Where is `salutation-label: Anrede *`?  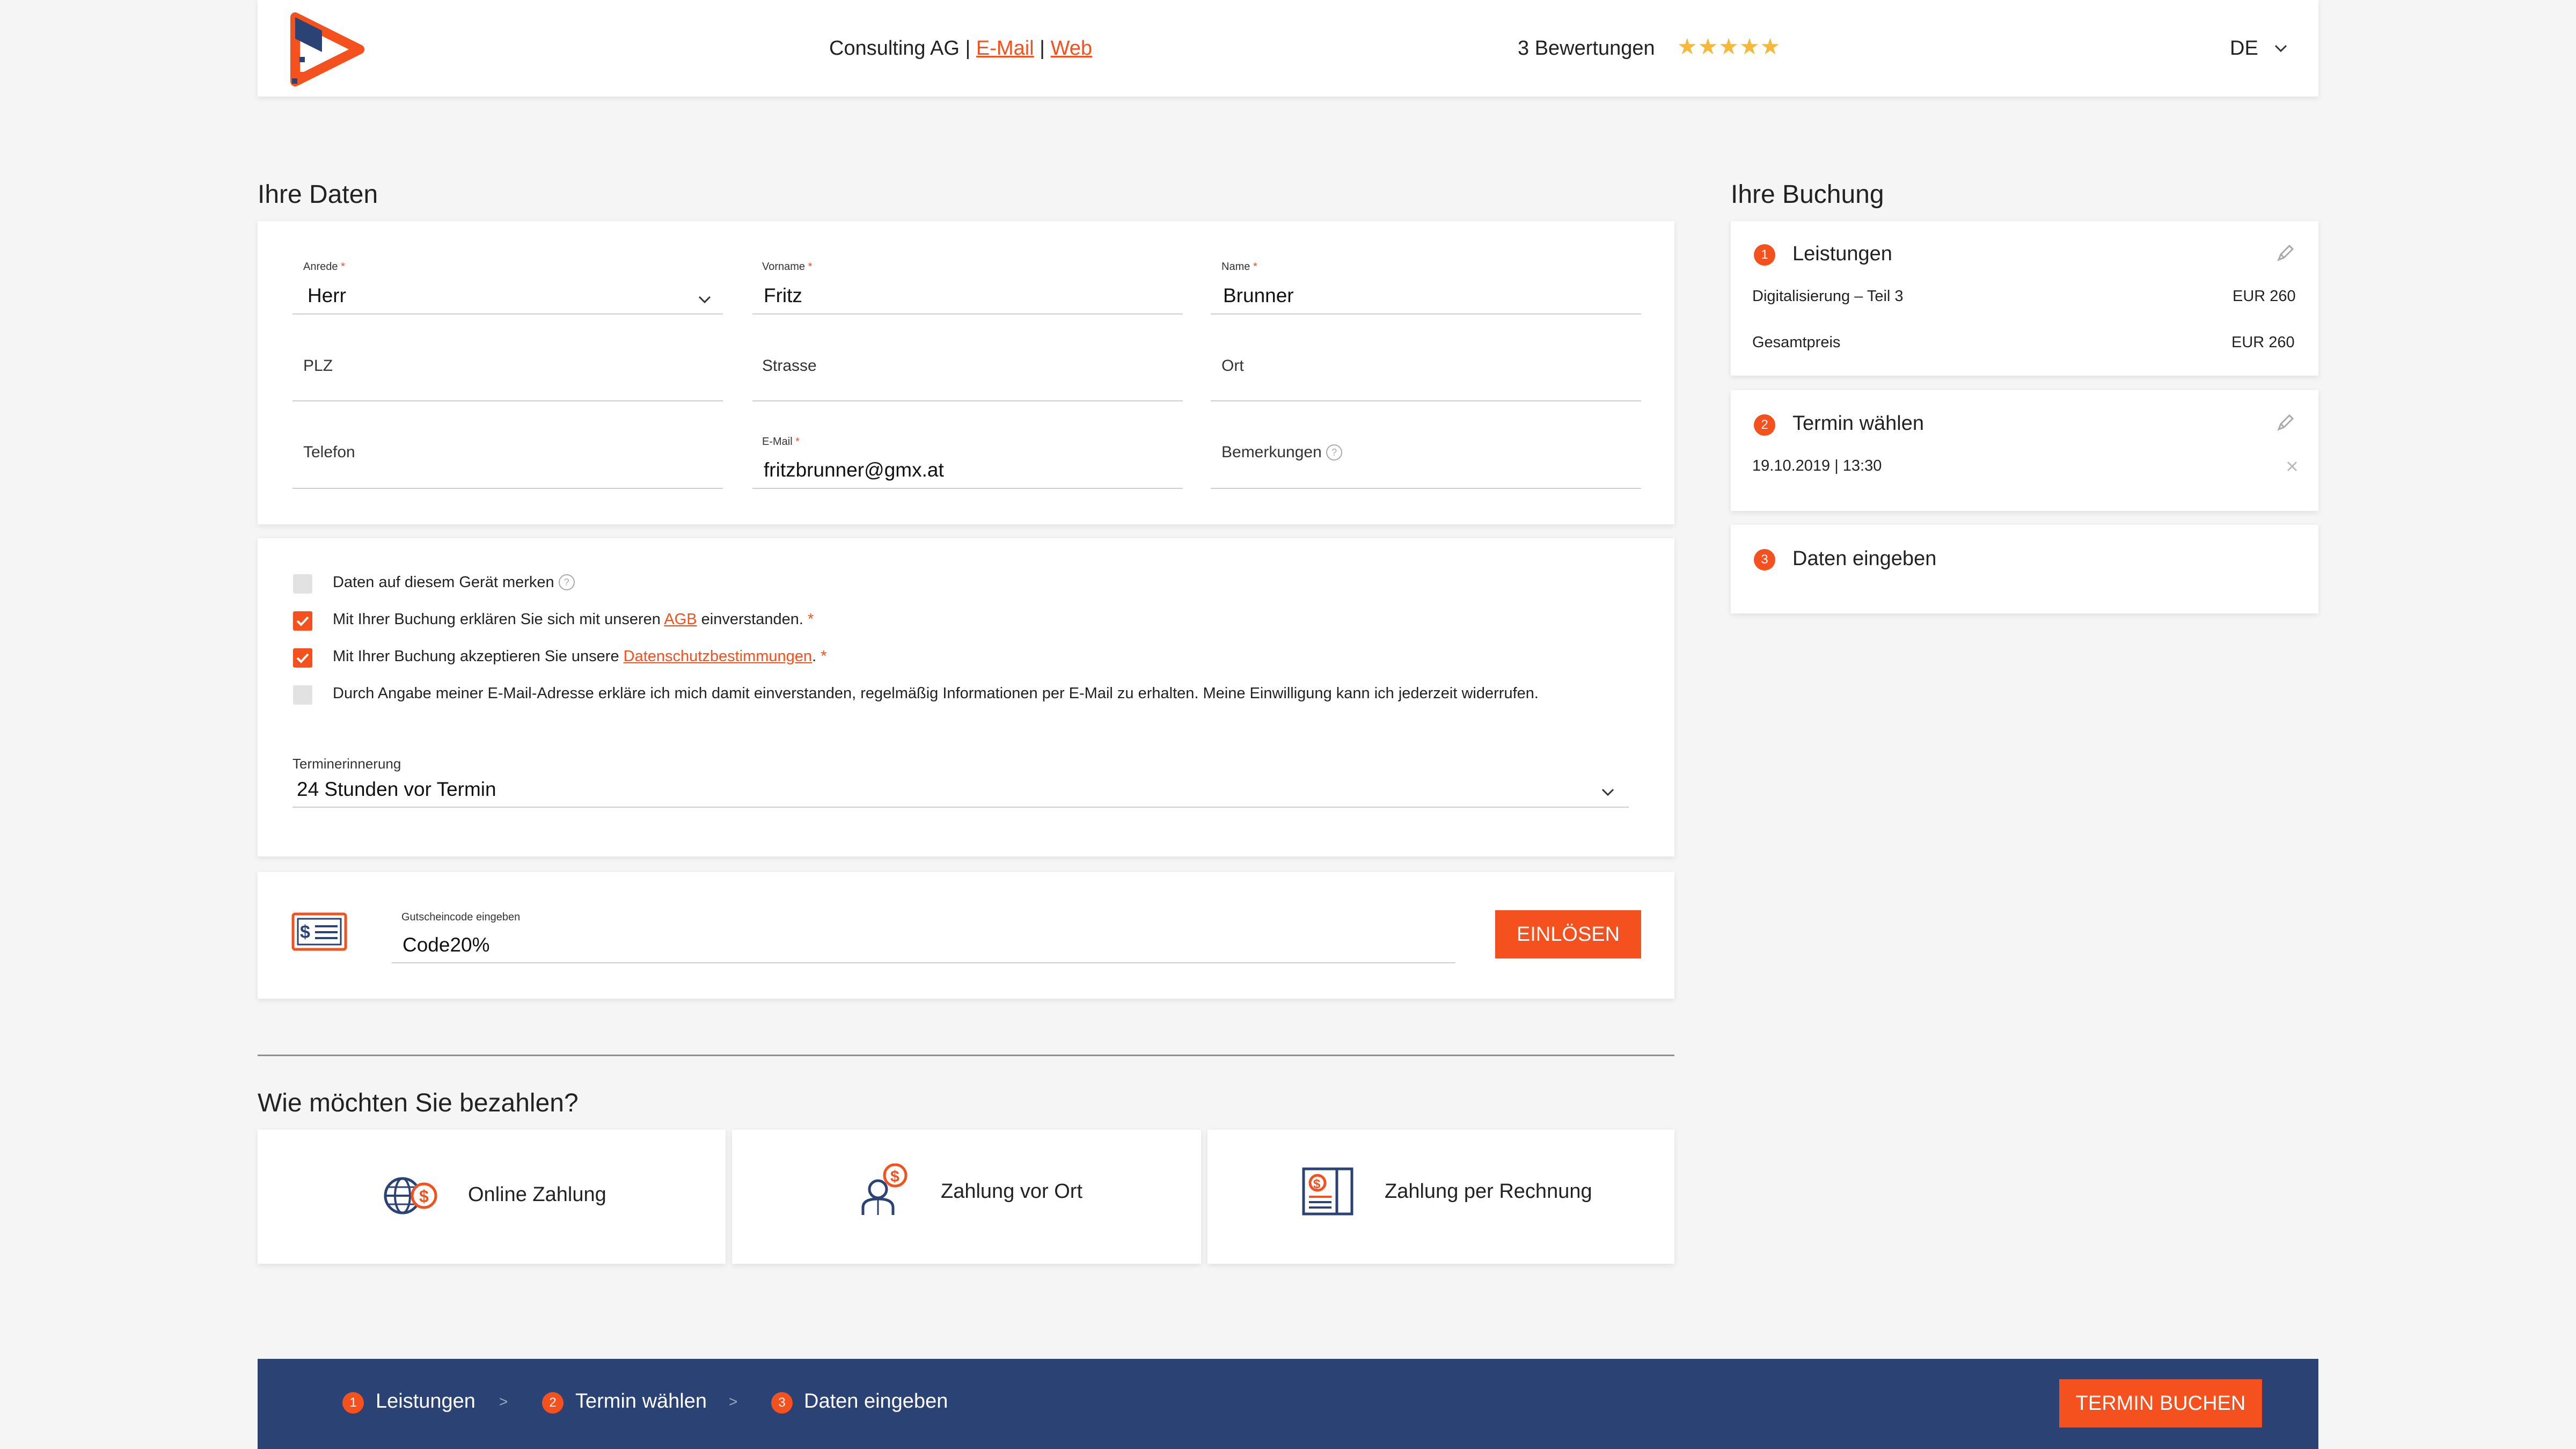
salutation-label: Anrede * is located at coordinates (324, 267).